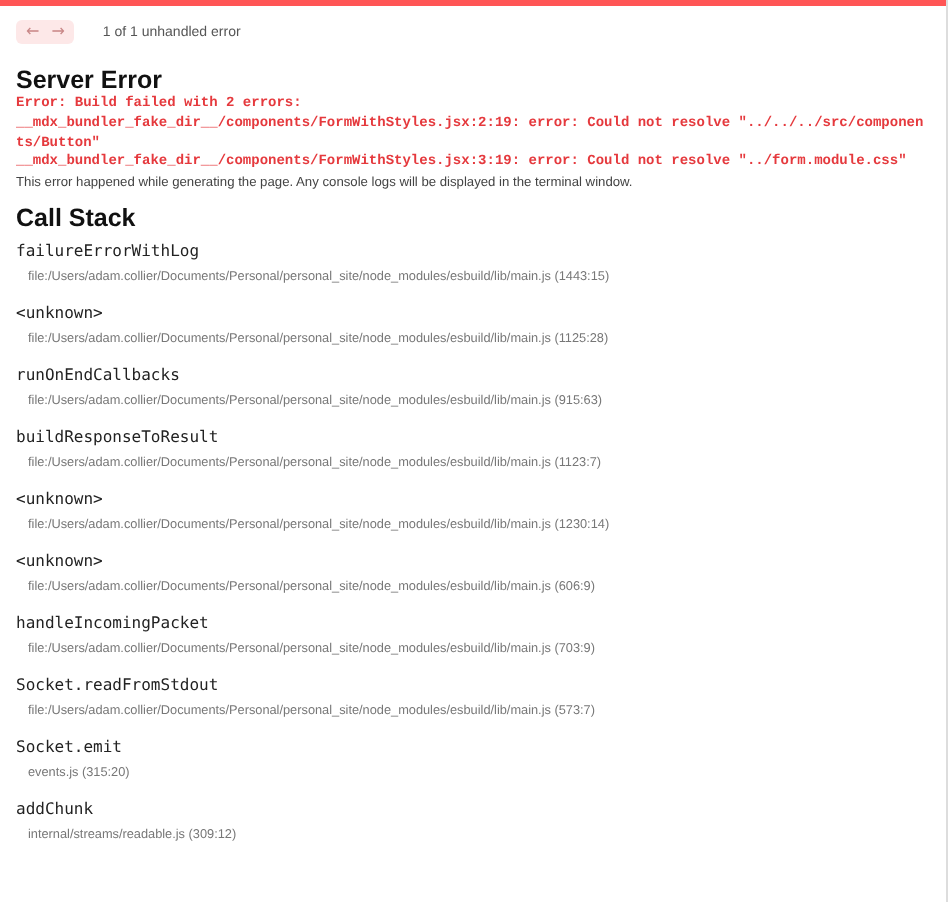  I want to click on stack-frame-function: Socket.readFromStdout, so click(118, 686).